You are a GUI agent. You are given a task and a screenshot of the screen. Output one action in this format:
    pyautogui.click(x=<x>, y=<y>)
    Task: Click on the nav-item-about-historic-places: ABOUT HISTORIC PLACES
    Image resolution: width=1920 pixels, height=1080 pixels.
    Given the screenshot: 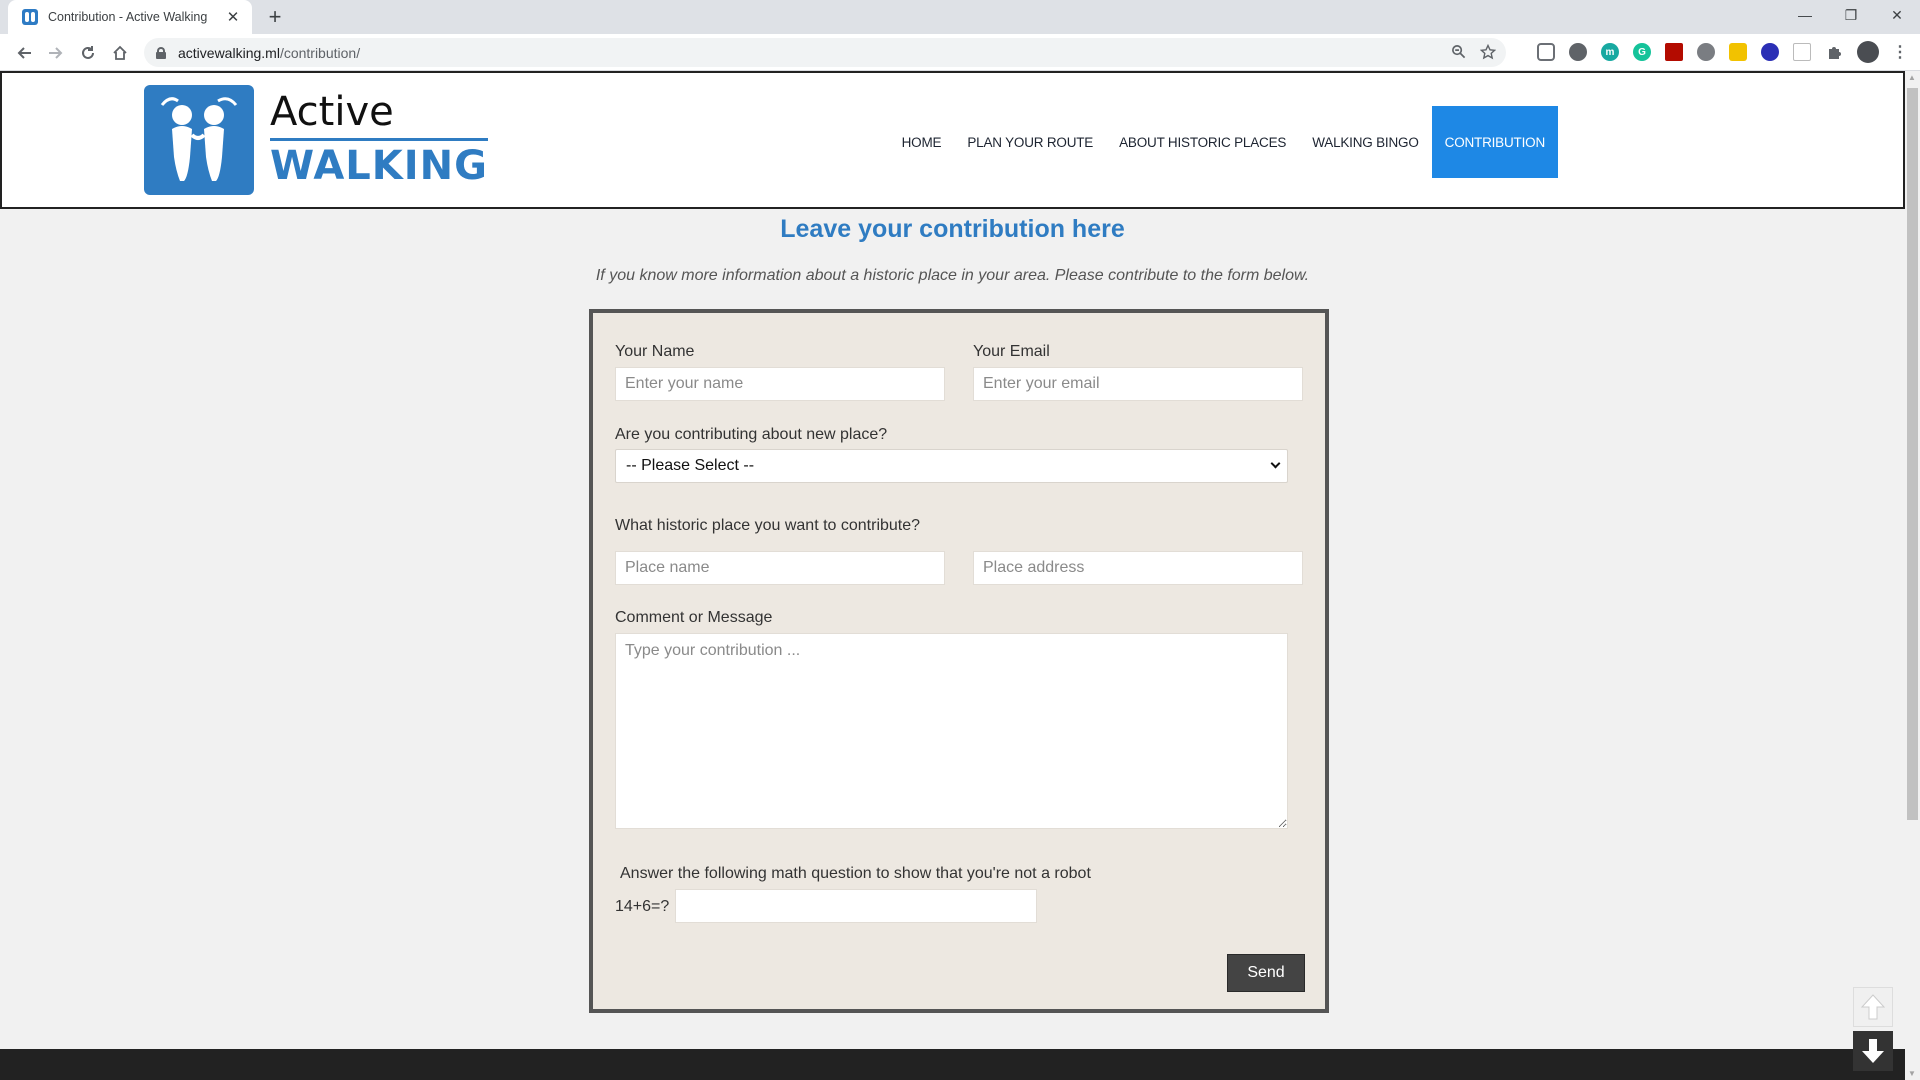 What is the action you would take?
    pyautogui.click(x=1202, y=142)
    